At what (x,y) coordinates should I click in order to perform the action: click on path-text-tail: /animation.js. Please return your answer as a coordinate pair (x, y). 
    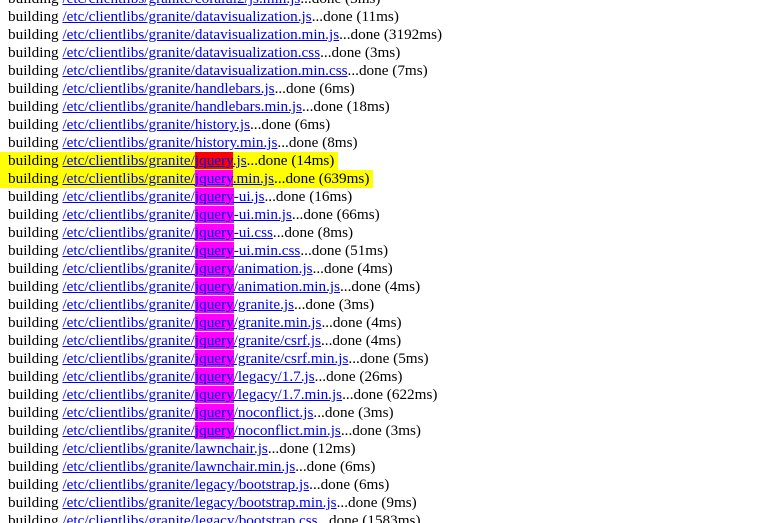
    Looking at the image, I should click on (273, 268).